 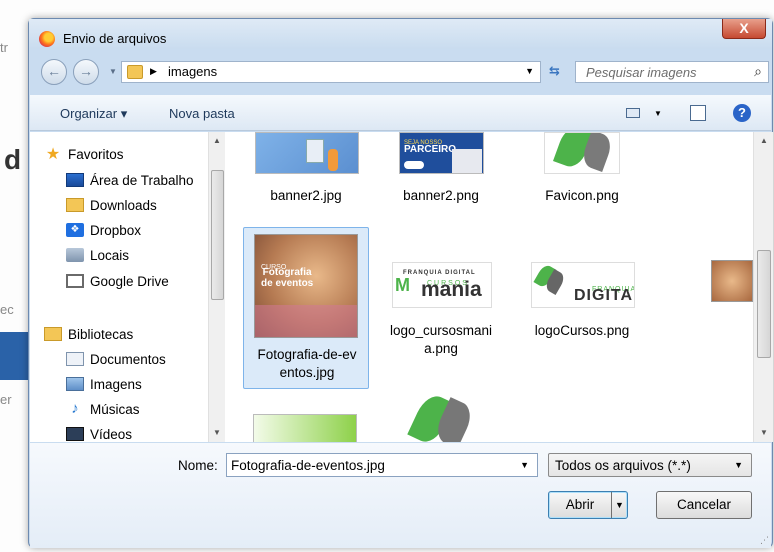 What do you see at coordinates (93, 114) in the screenshot?
I see `organize-menu: Organizar ▾` at bounding box center [93, 114].